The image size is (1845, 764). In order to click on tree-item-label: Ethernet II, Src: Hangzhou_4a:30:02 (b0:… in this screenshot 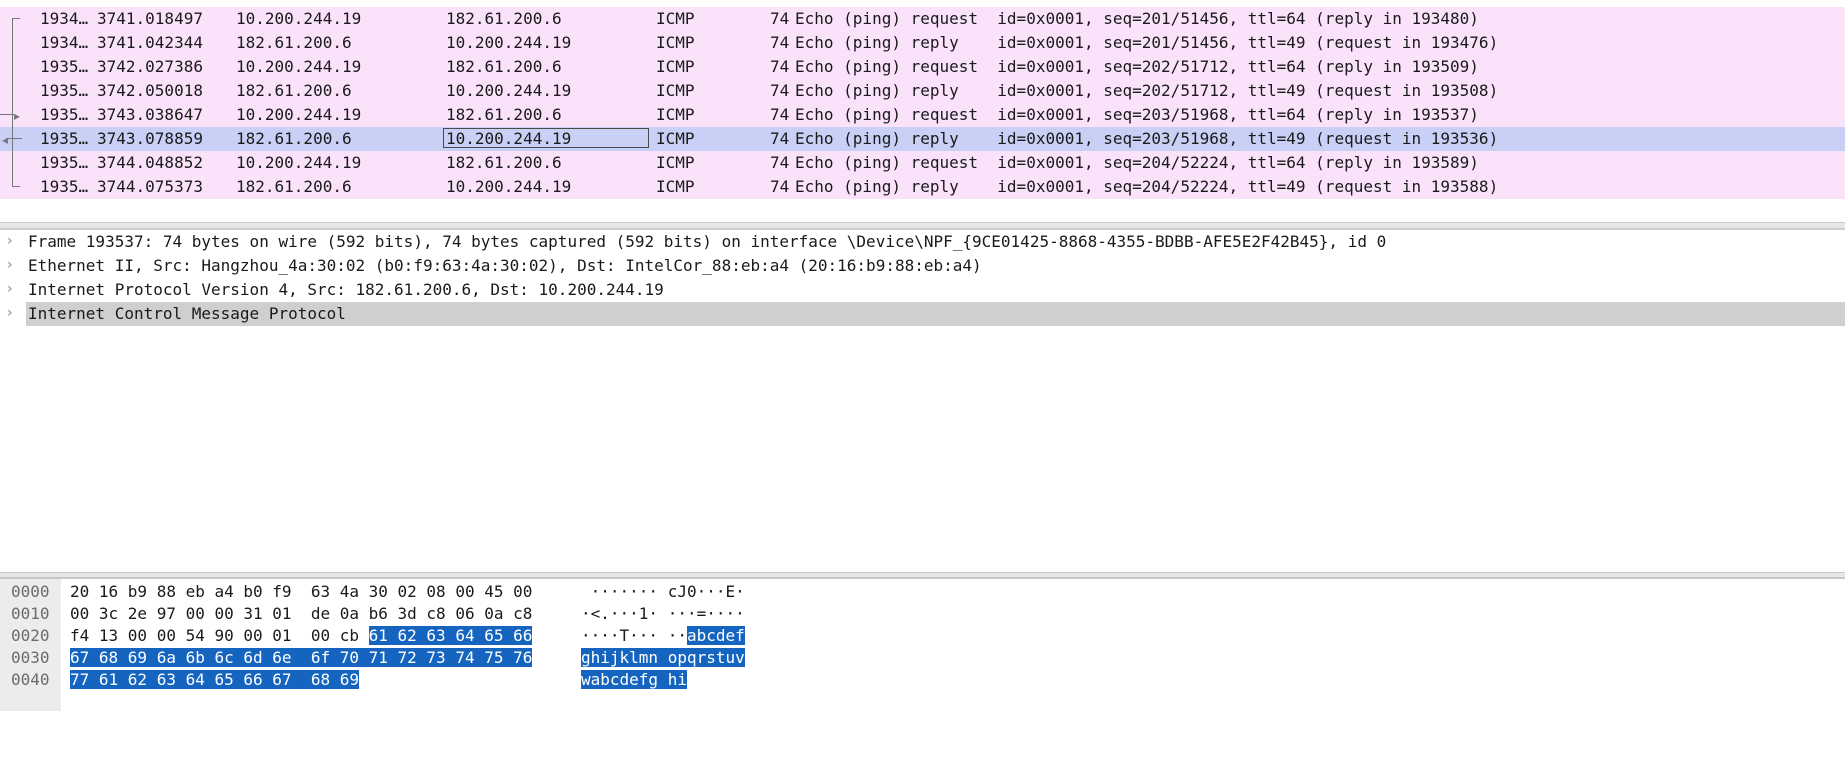, I will do `click(505, 265)`.